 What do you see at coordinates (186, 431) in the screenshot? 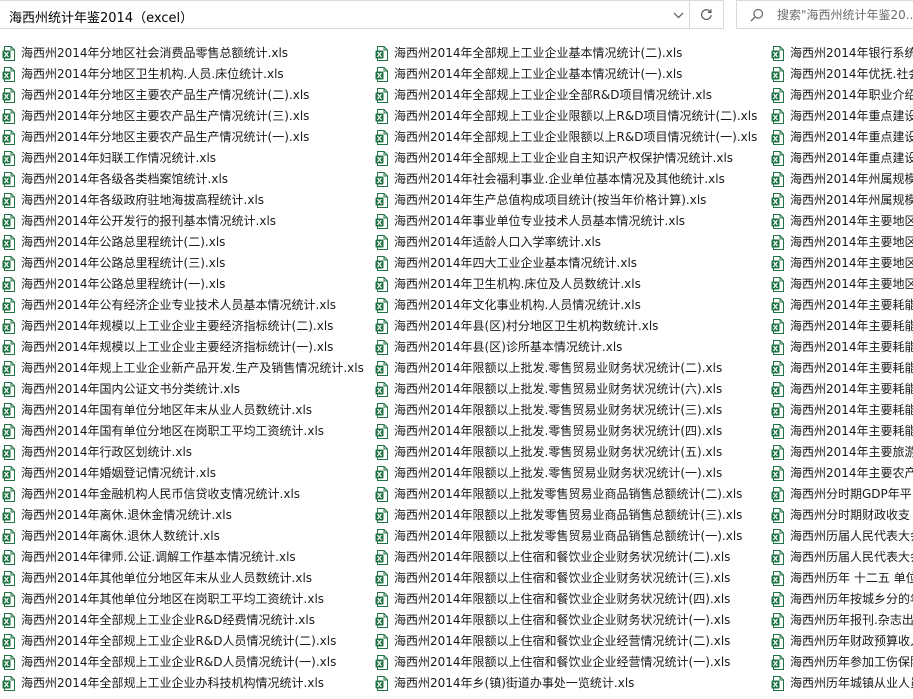
I see `file-item: X 海西州2014年国有单位分地区在岗职工平均工资统计.xls` at bounding box center [186, 431].